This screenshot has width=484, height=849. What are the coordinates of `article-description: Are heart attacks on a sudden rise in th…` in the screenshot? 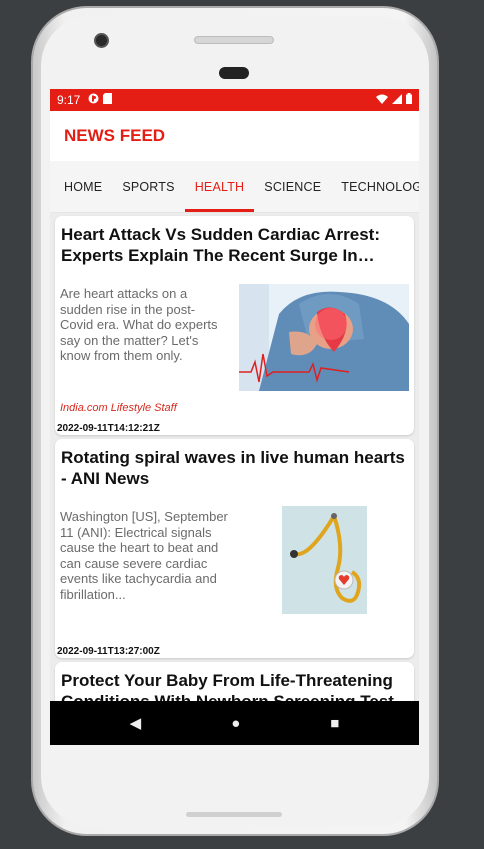 It's located at (139, 325).